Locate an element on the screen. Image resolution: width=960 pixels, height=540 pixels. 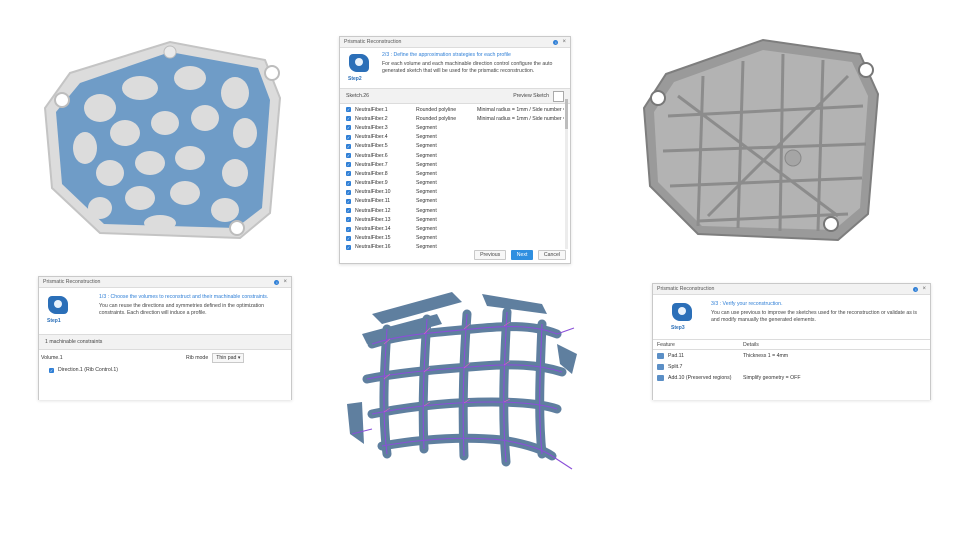
fiber-row: ✓ NeutralFiber.7 Segment is located at coordinates (455, 164).